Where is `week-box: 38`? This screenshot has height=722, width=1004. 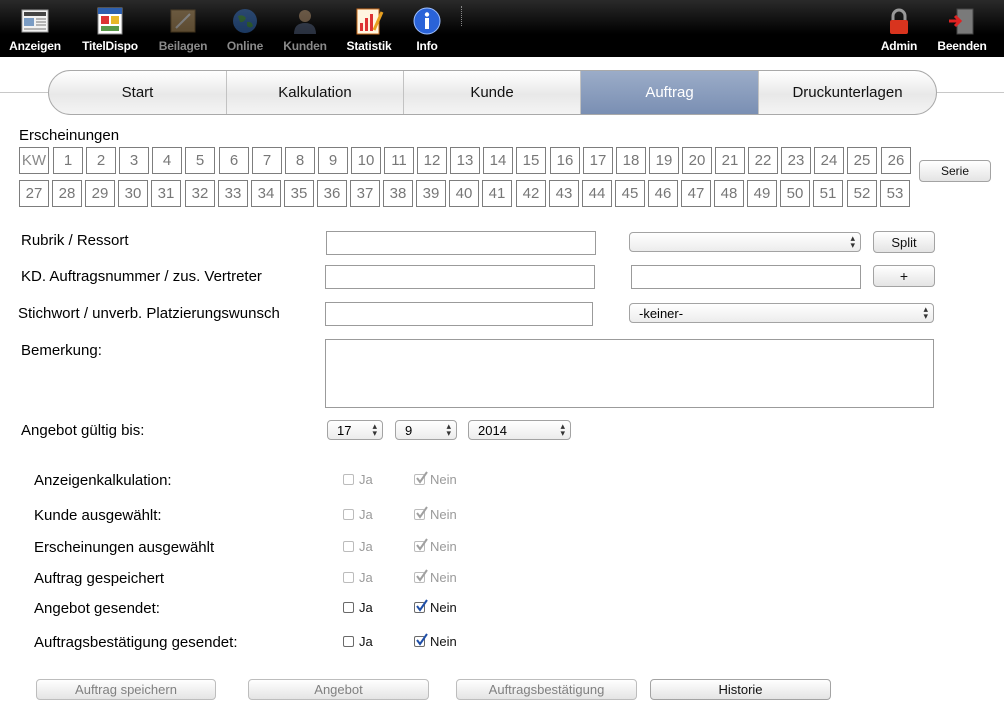
week-box: 38 is located at coordinates (398, 193).